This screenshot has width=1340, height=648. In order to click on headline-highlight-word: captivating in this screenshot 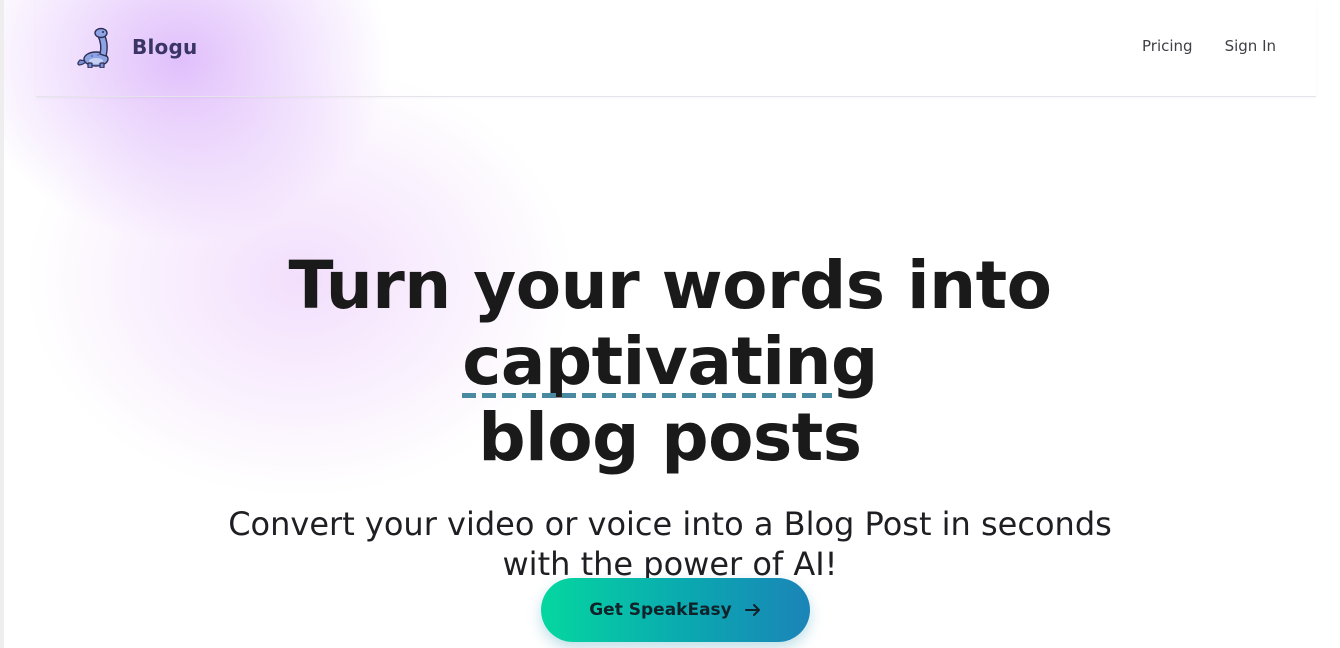, I will do `click(670, 361)`.